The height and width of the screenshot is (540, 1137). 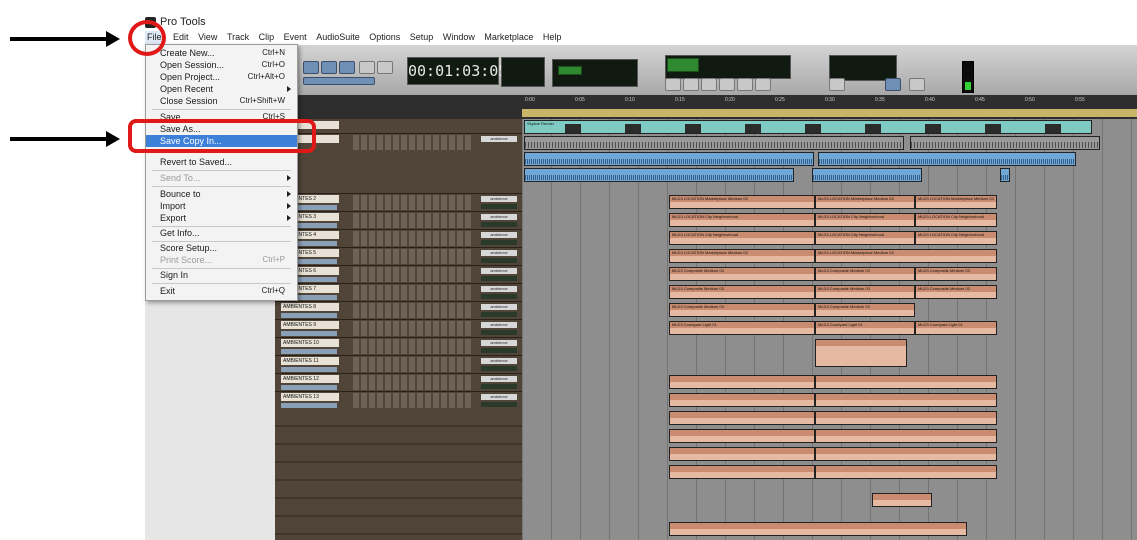 What do you see at coordinates (385, 67) in the screenshot?
I see `grabber-tool-button` at bounding box center [385, 67].